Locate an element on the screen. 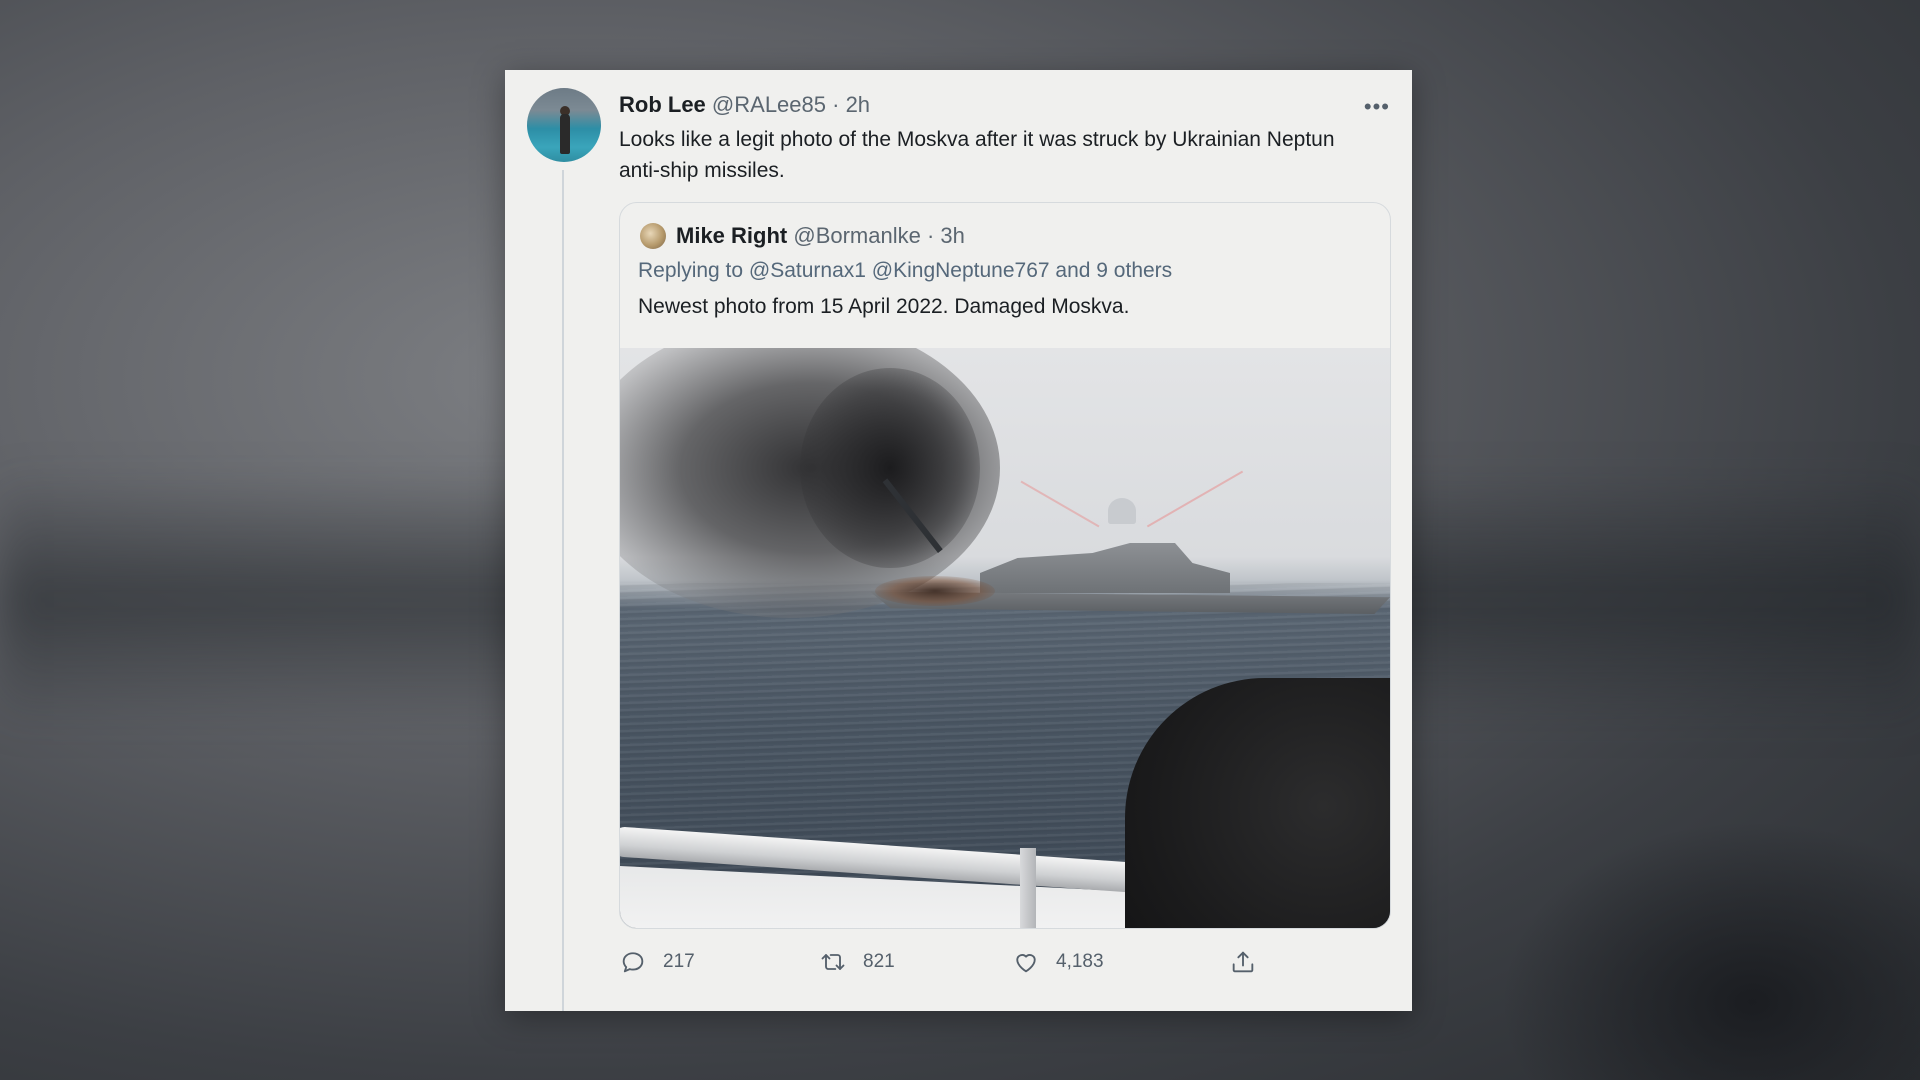  photo-ship-fire is located at coordinates (935, 591).